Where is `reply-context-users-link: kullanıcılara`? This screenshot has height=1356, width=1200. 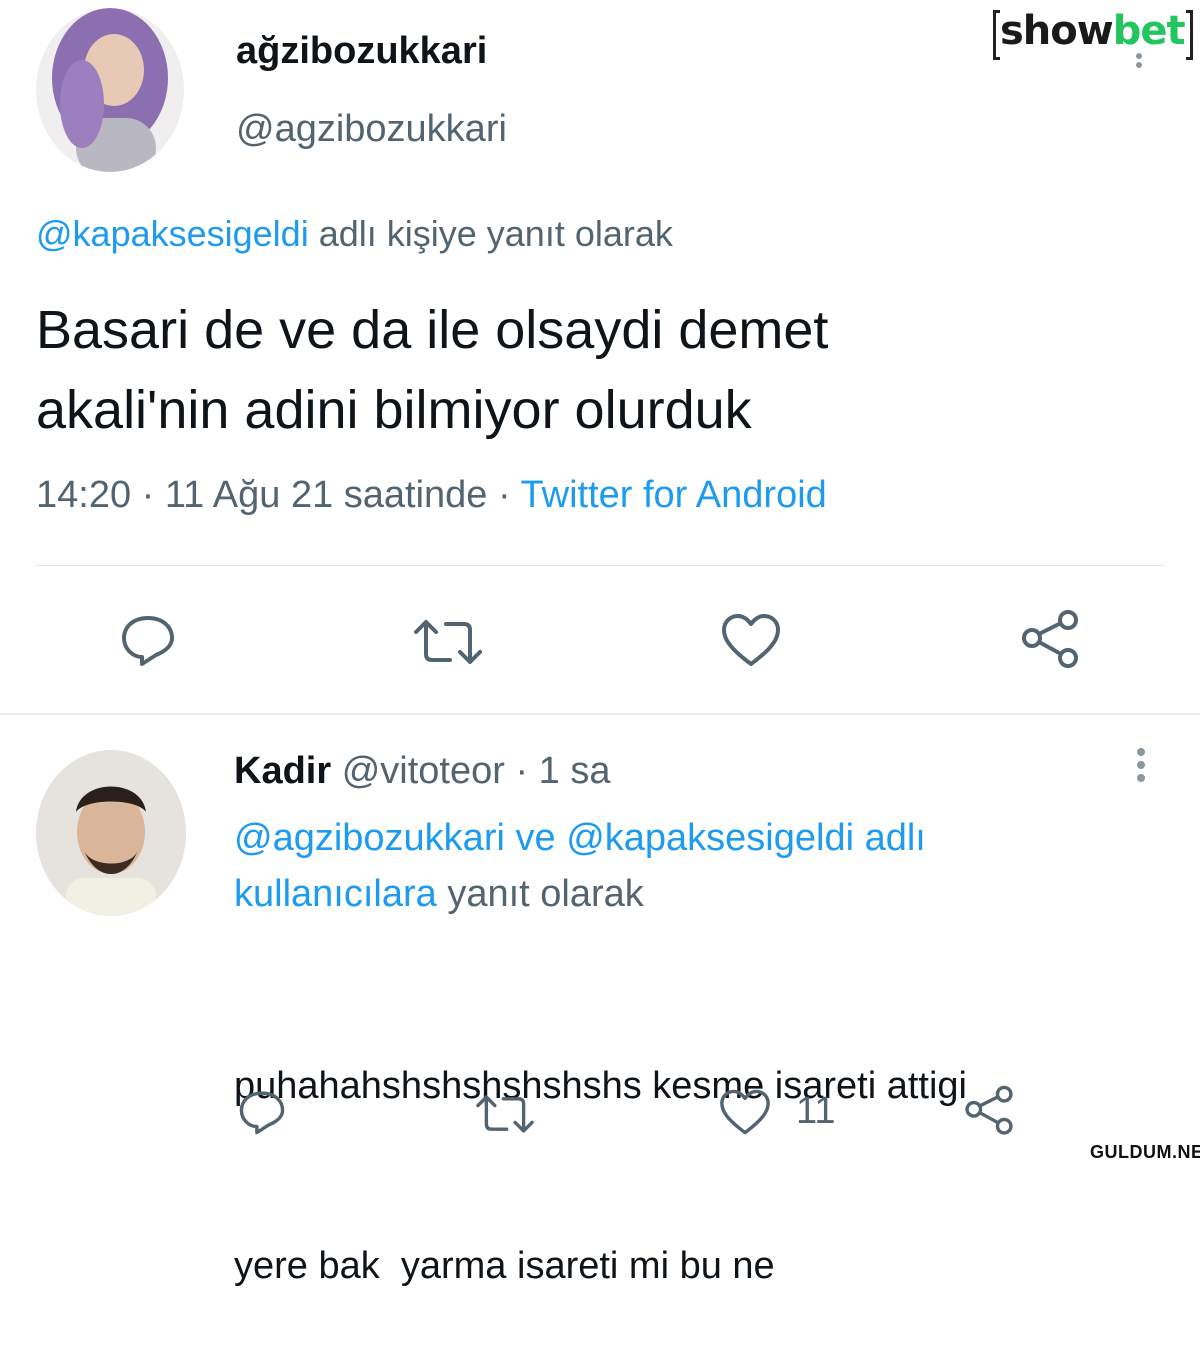
reply-context-users-link: kullanıcılara is located at coordinates (335, 894).